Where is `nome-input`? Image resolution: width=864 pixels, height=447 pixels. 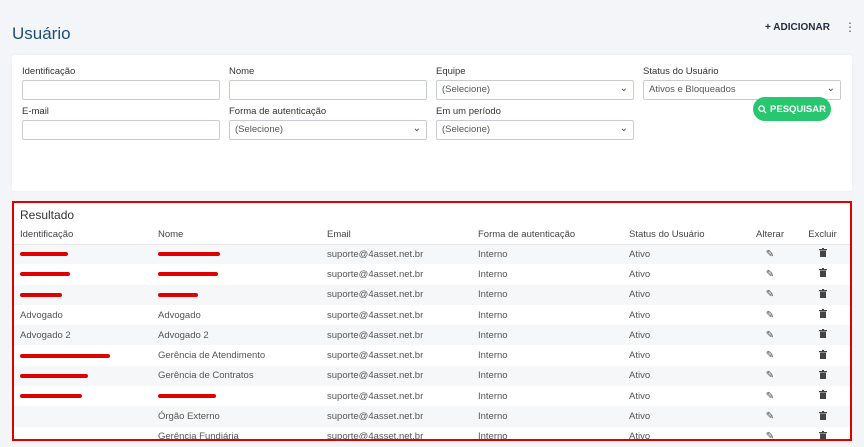 nome-input is located at coordinates (328, 90).